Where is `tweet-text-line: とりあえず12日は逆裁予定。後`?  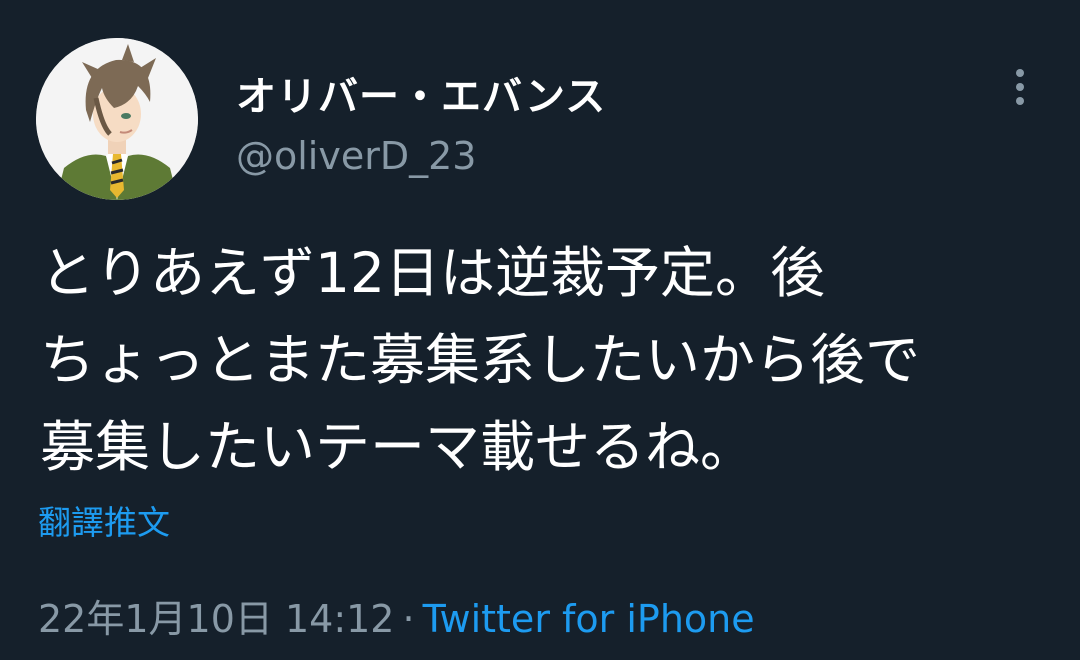
tweet-text-line: とりあえず12日は逆裁予定。後 is located at coordinates (432, 273).